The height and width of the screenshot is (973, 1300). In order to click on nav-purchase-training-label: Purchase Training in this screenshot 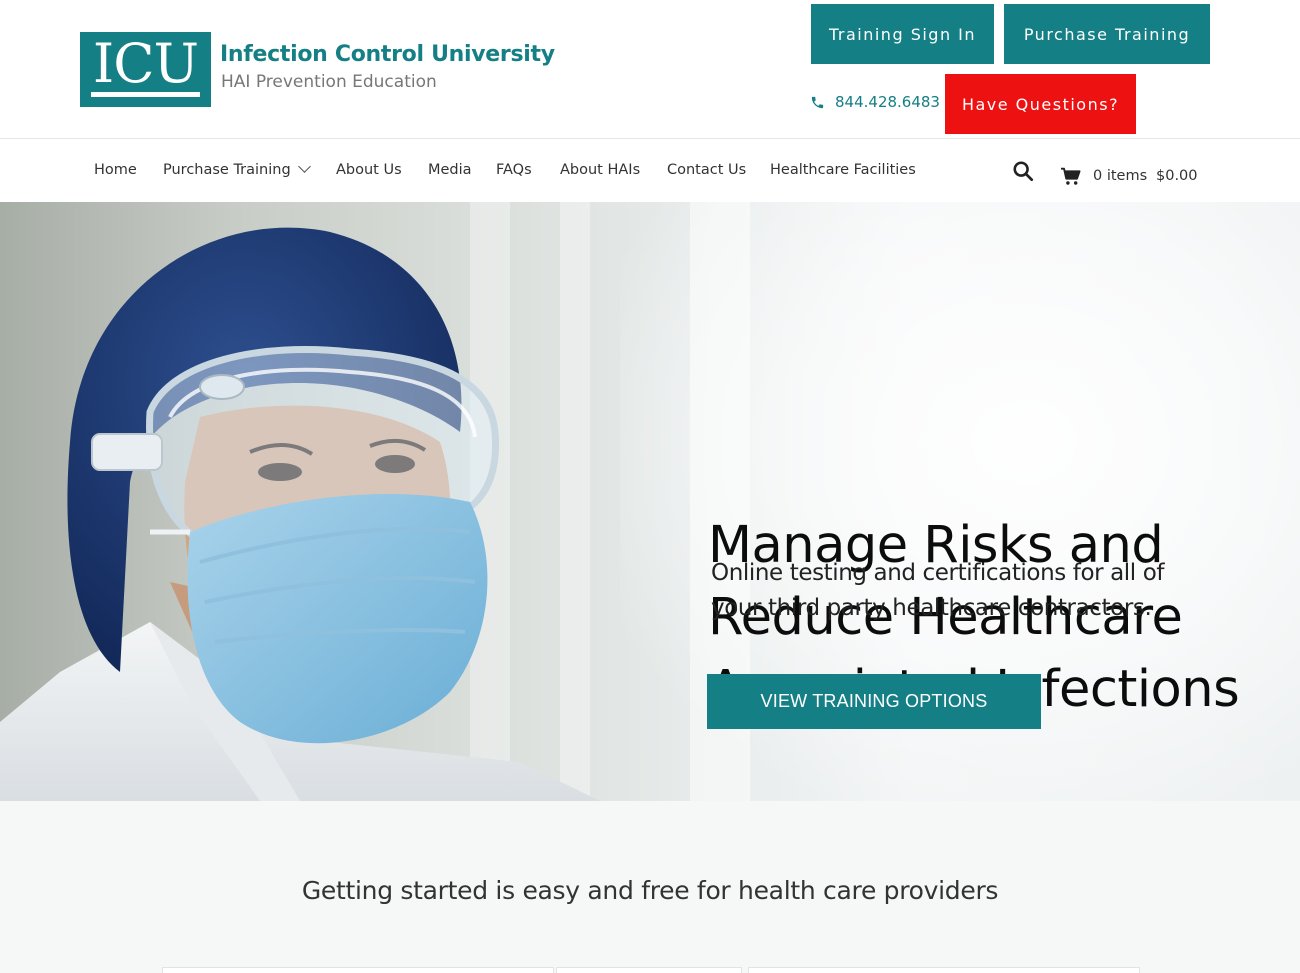, I will do `click(227, 170)`.